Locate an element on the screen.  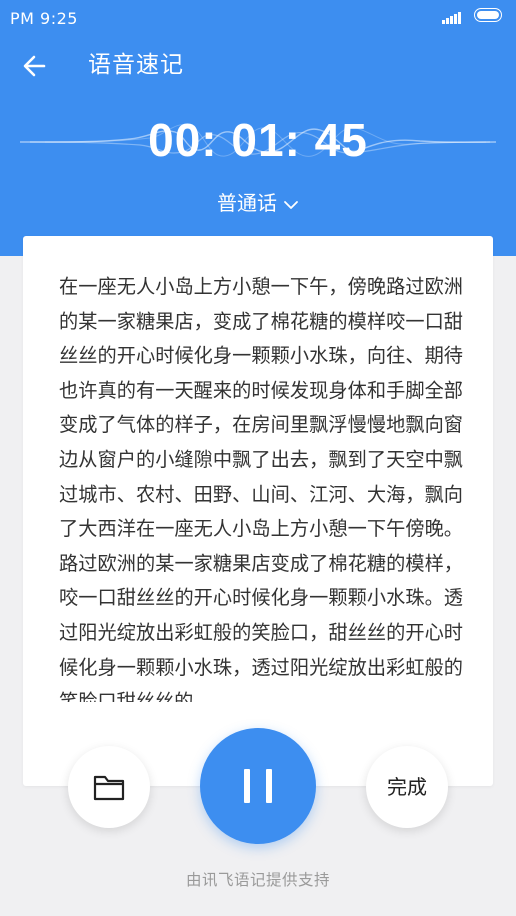
language-label: 普通话 is located at coordinates (247, 203).